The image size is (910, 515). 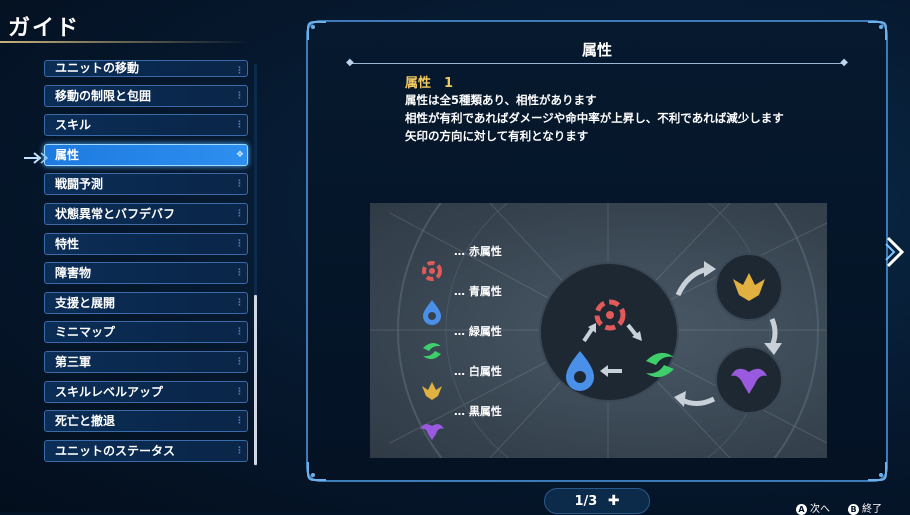 I want to click on b-button-label: 終了, so click(x=872, y=509).